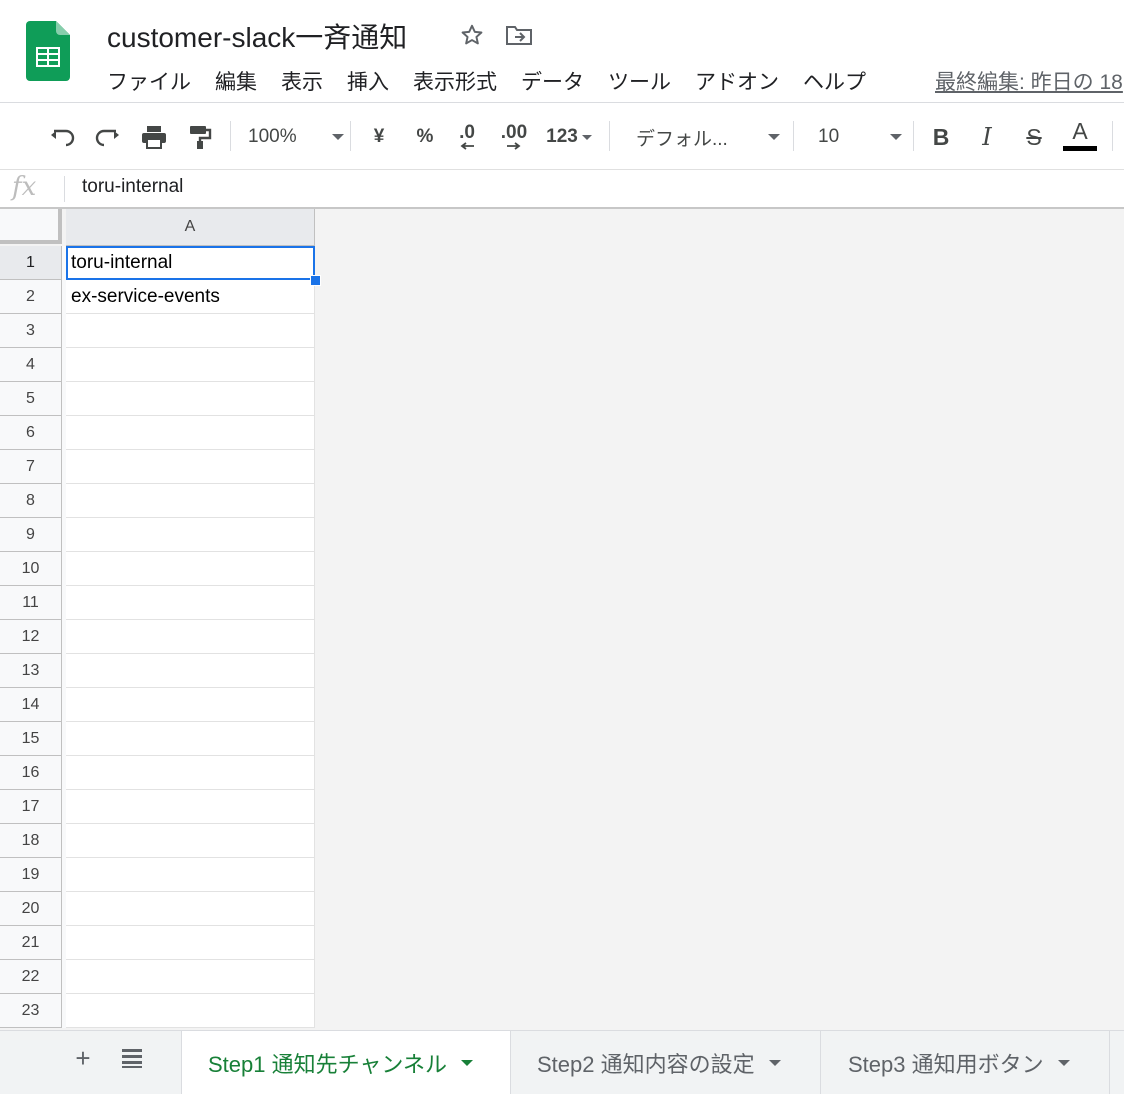 The height and width of the screenshot is (1094, 1124). I want to click on row-header: 7, so click(31, 467).